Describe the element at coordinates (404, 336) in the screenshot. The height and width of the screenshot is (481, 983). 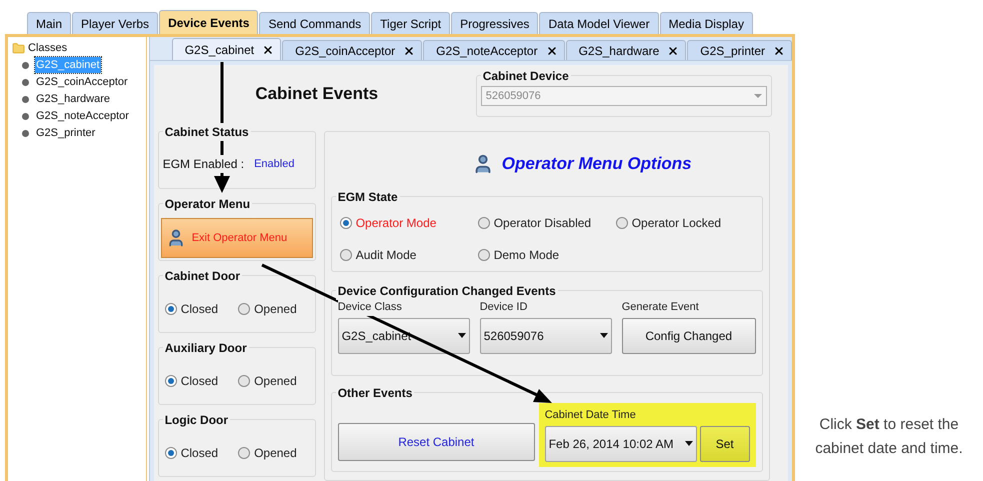
I see `dropdown: G2S_cabinet` at that location.